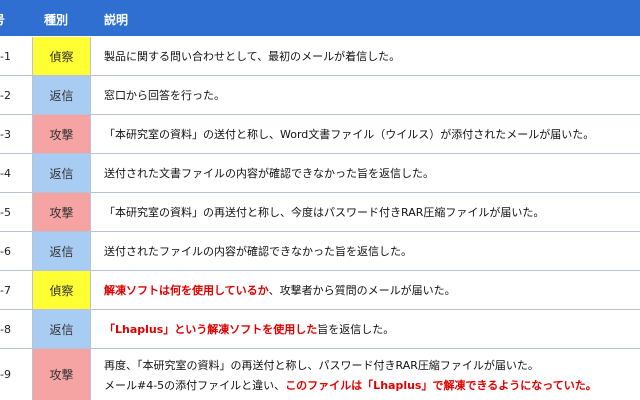 Image resolution: width=640 pixels, height=400 pixels. Describe the element at coordinates (258, 251) in the screenshot. I see `desc-text: 送付されたファイルの内容が確認できなかった旨を返信した。` at that location.